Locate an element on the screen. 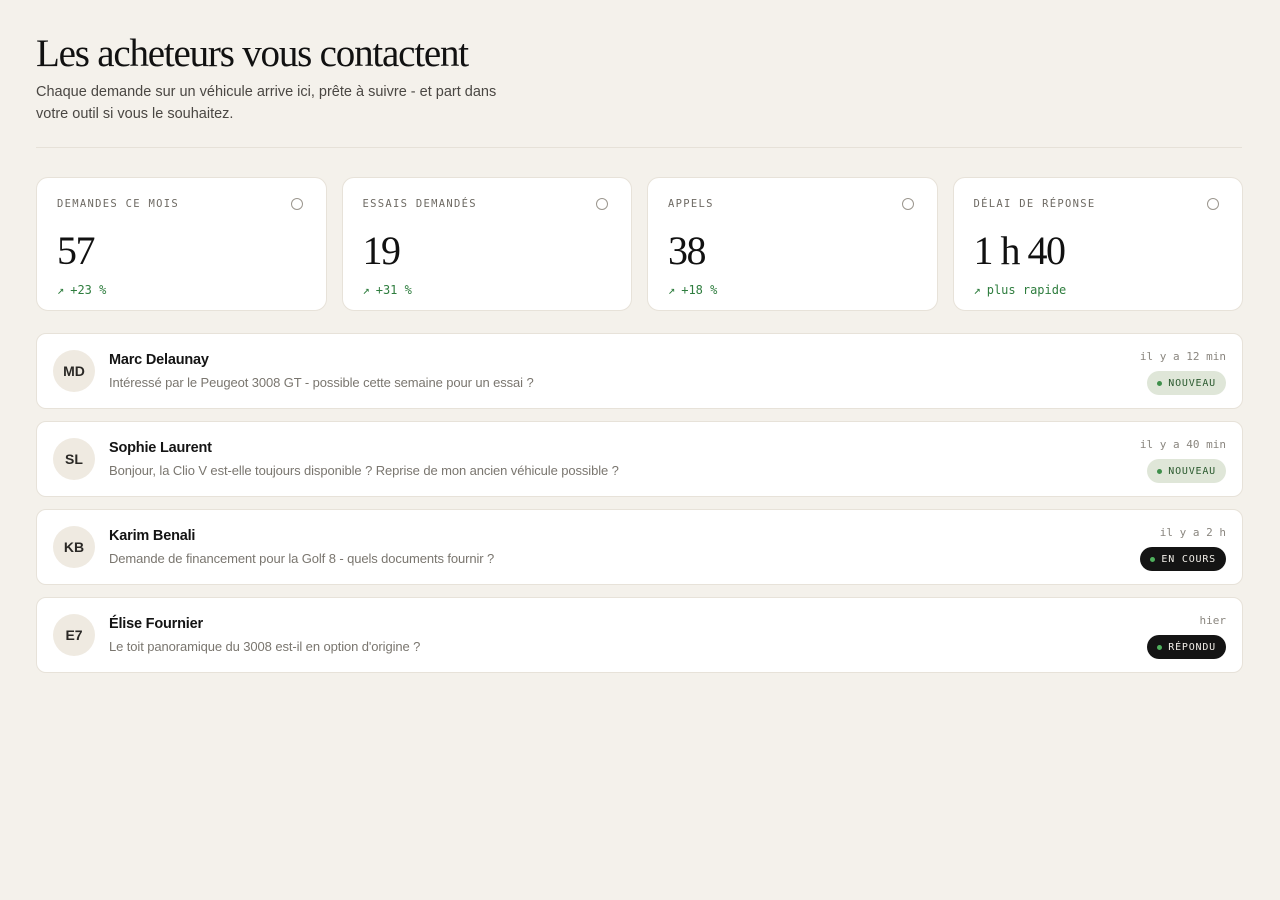 Image resolution: width=1280 pixels, height=900 pixels. stat-label: ESSAIS DEMANDÉS is located at coordinates (419, 204).